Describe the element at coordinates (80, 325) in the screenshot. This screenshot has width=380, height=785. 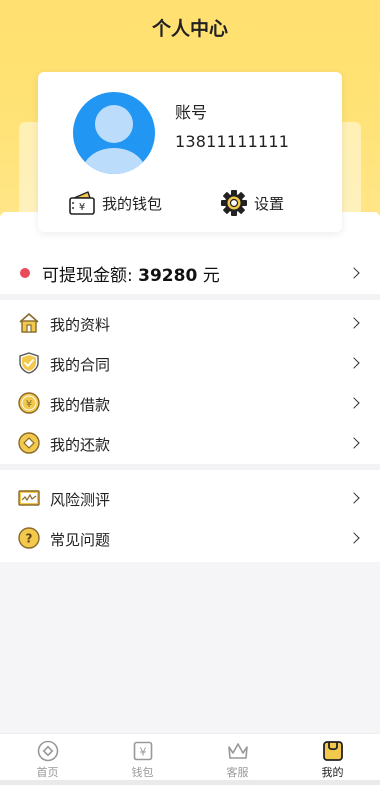
I see `menu-label: 我的资料` at that location.